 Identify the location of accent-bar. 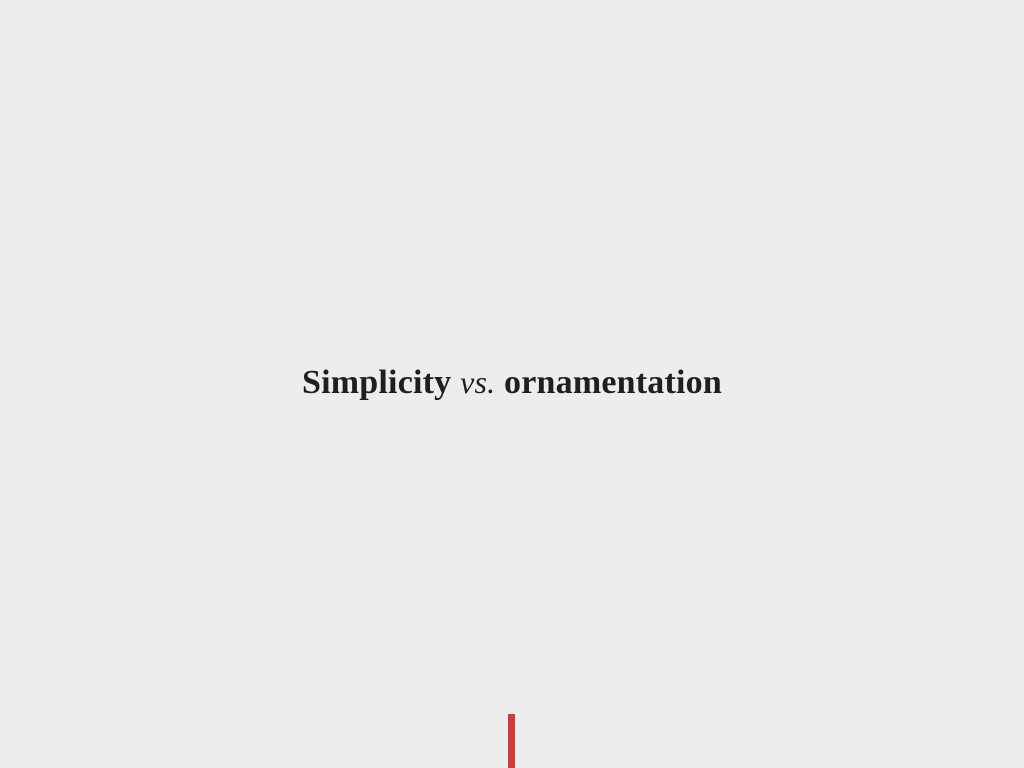
(511, 741).